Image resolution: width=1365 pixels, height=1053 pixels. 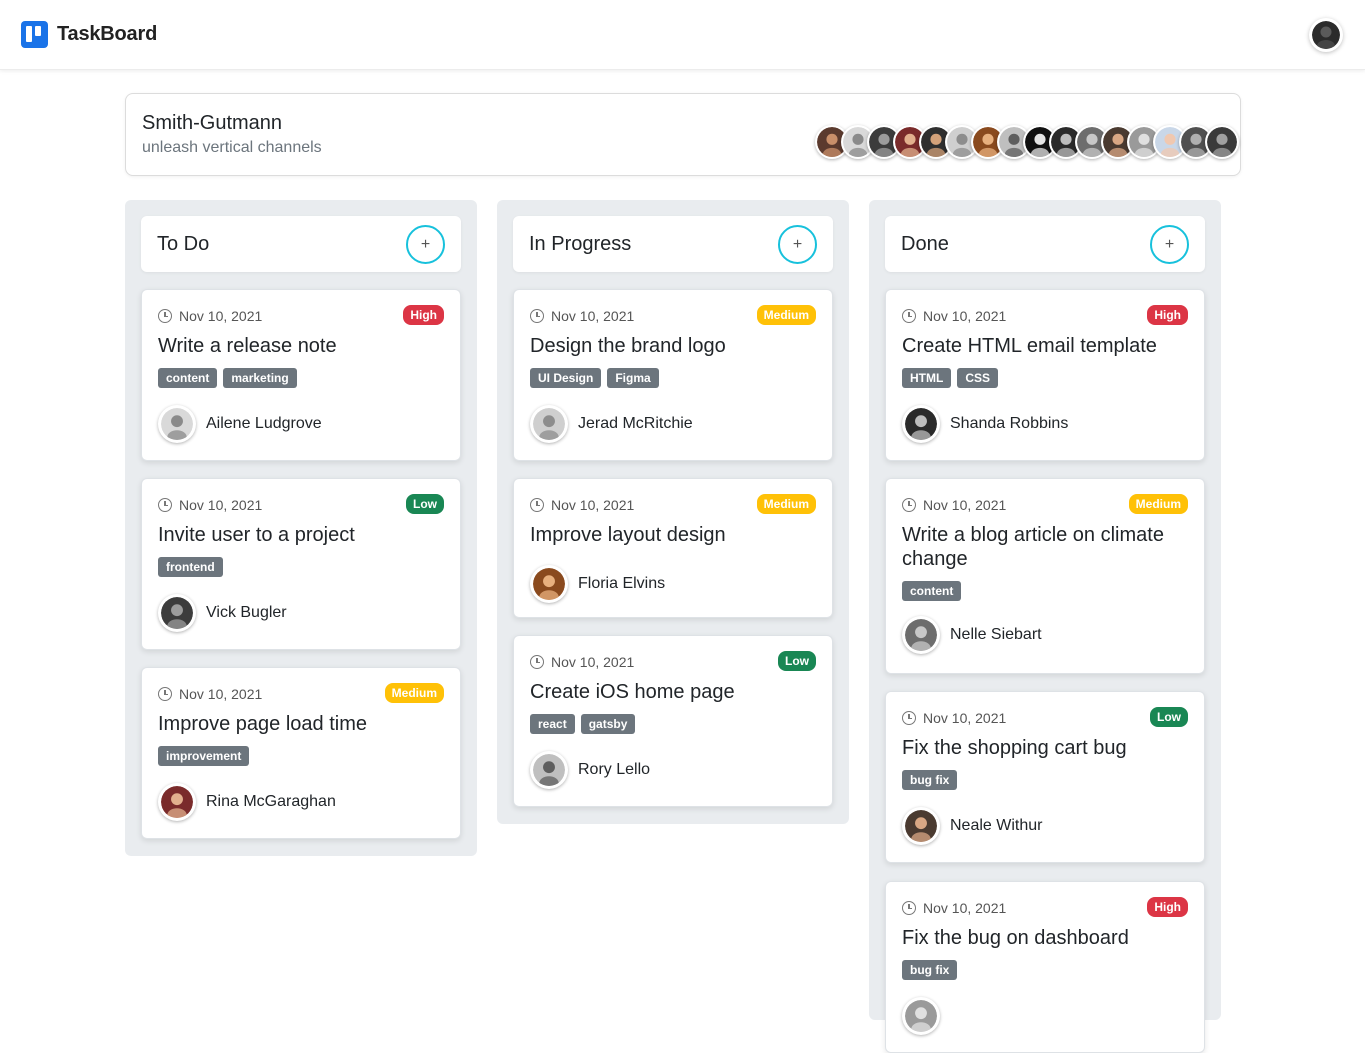 I want to click on tag: CSS, so click(x=978, y=378).